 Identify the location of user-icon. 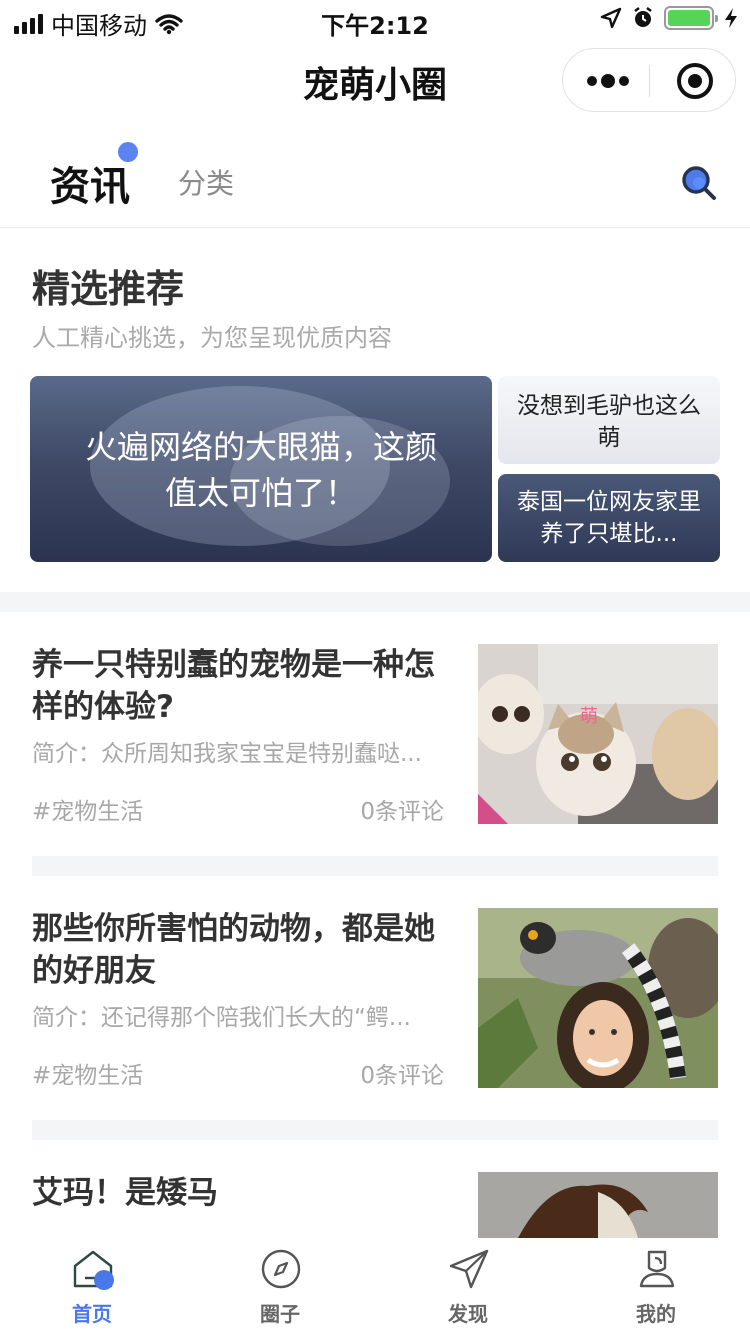
(657, 1269).